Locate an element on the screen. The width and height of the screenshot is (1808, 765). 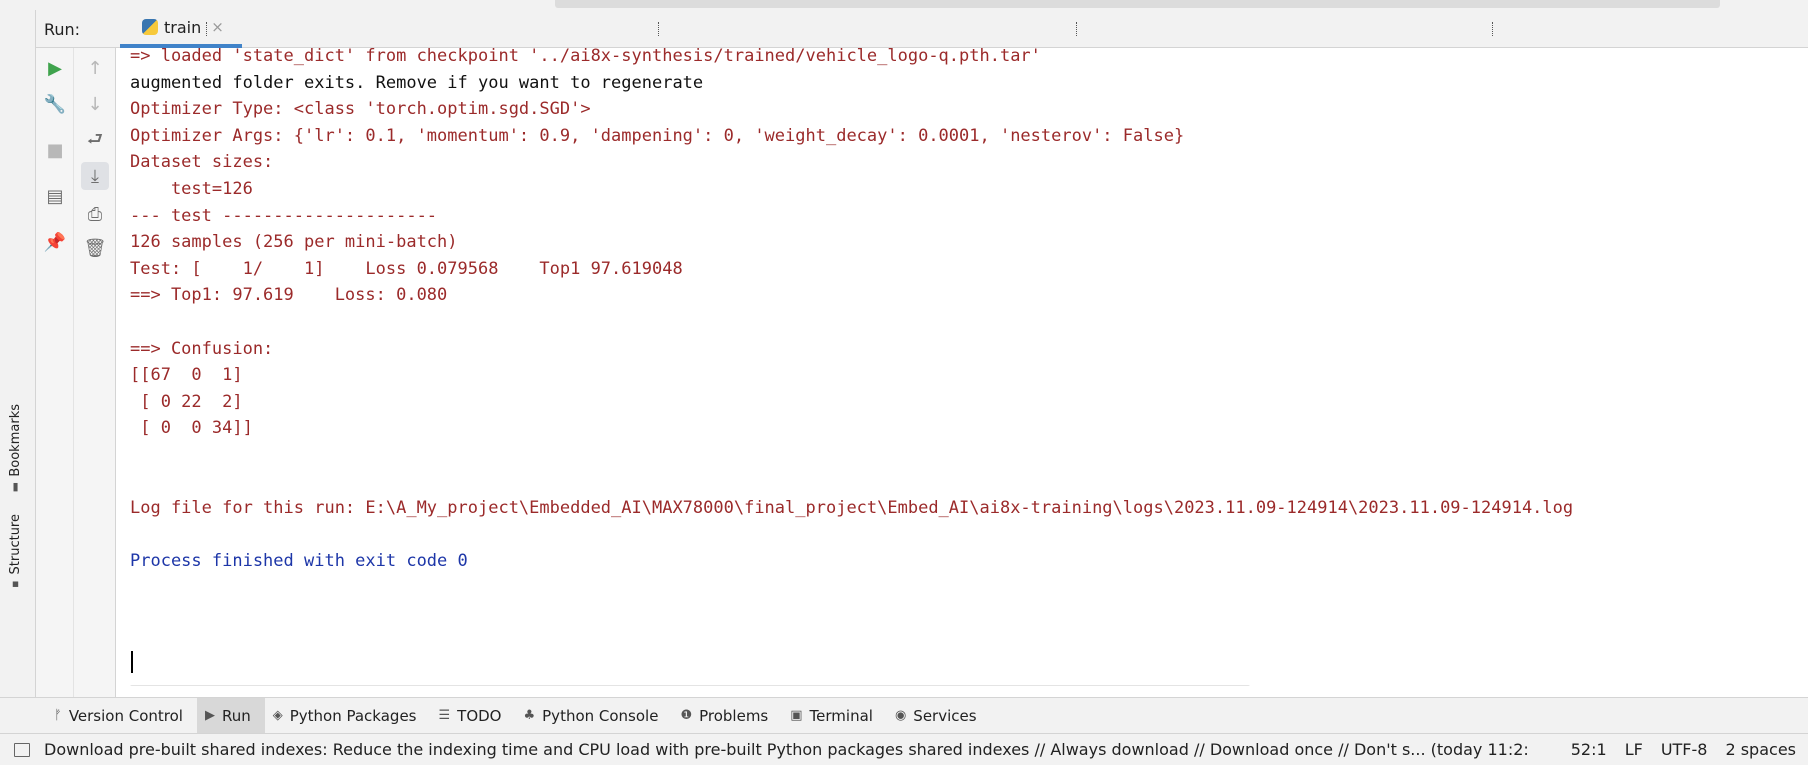
console-line: Process finished with exit code 0 is located at coordinates (299, 561).